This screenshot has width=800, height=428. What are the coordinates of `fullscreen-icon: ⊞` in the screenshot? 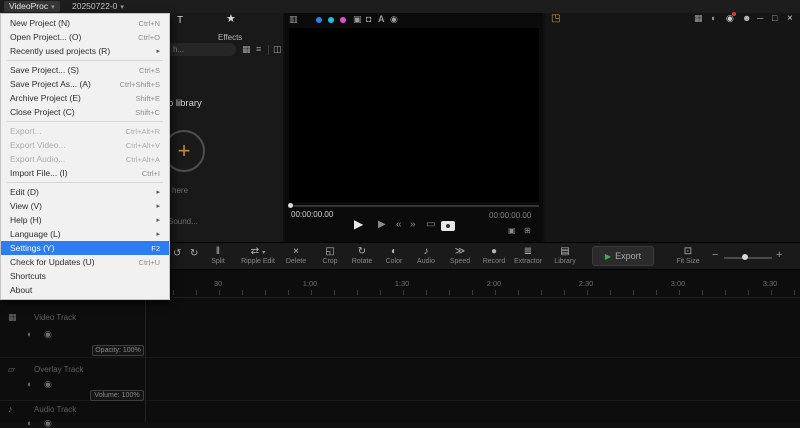 It's located at (527, 230).